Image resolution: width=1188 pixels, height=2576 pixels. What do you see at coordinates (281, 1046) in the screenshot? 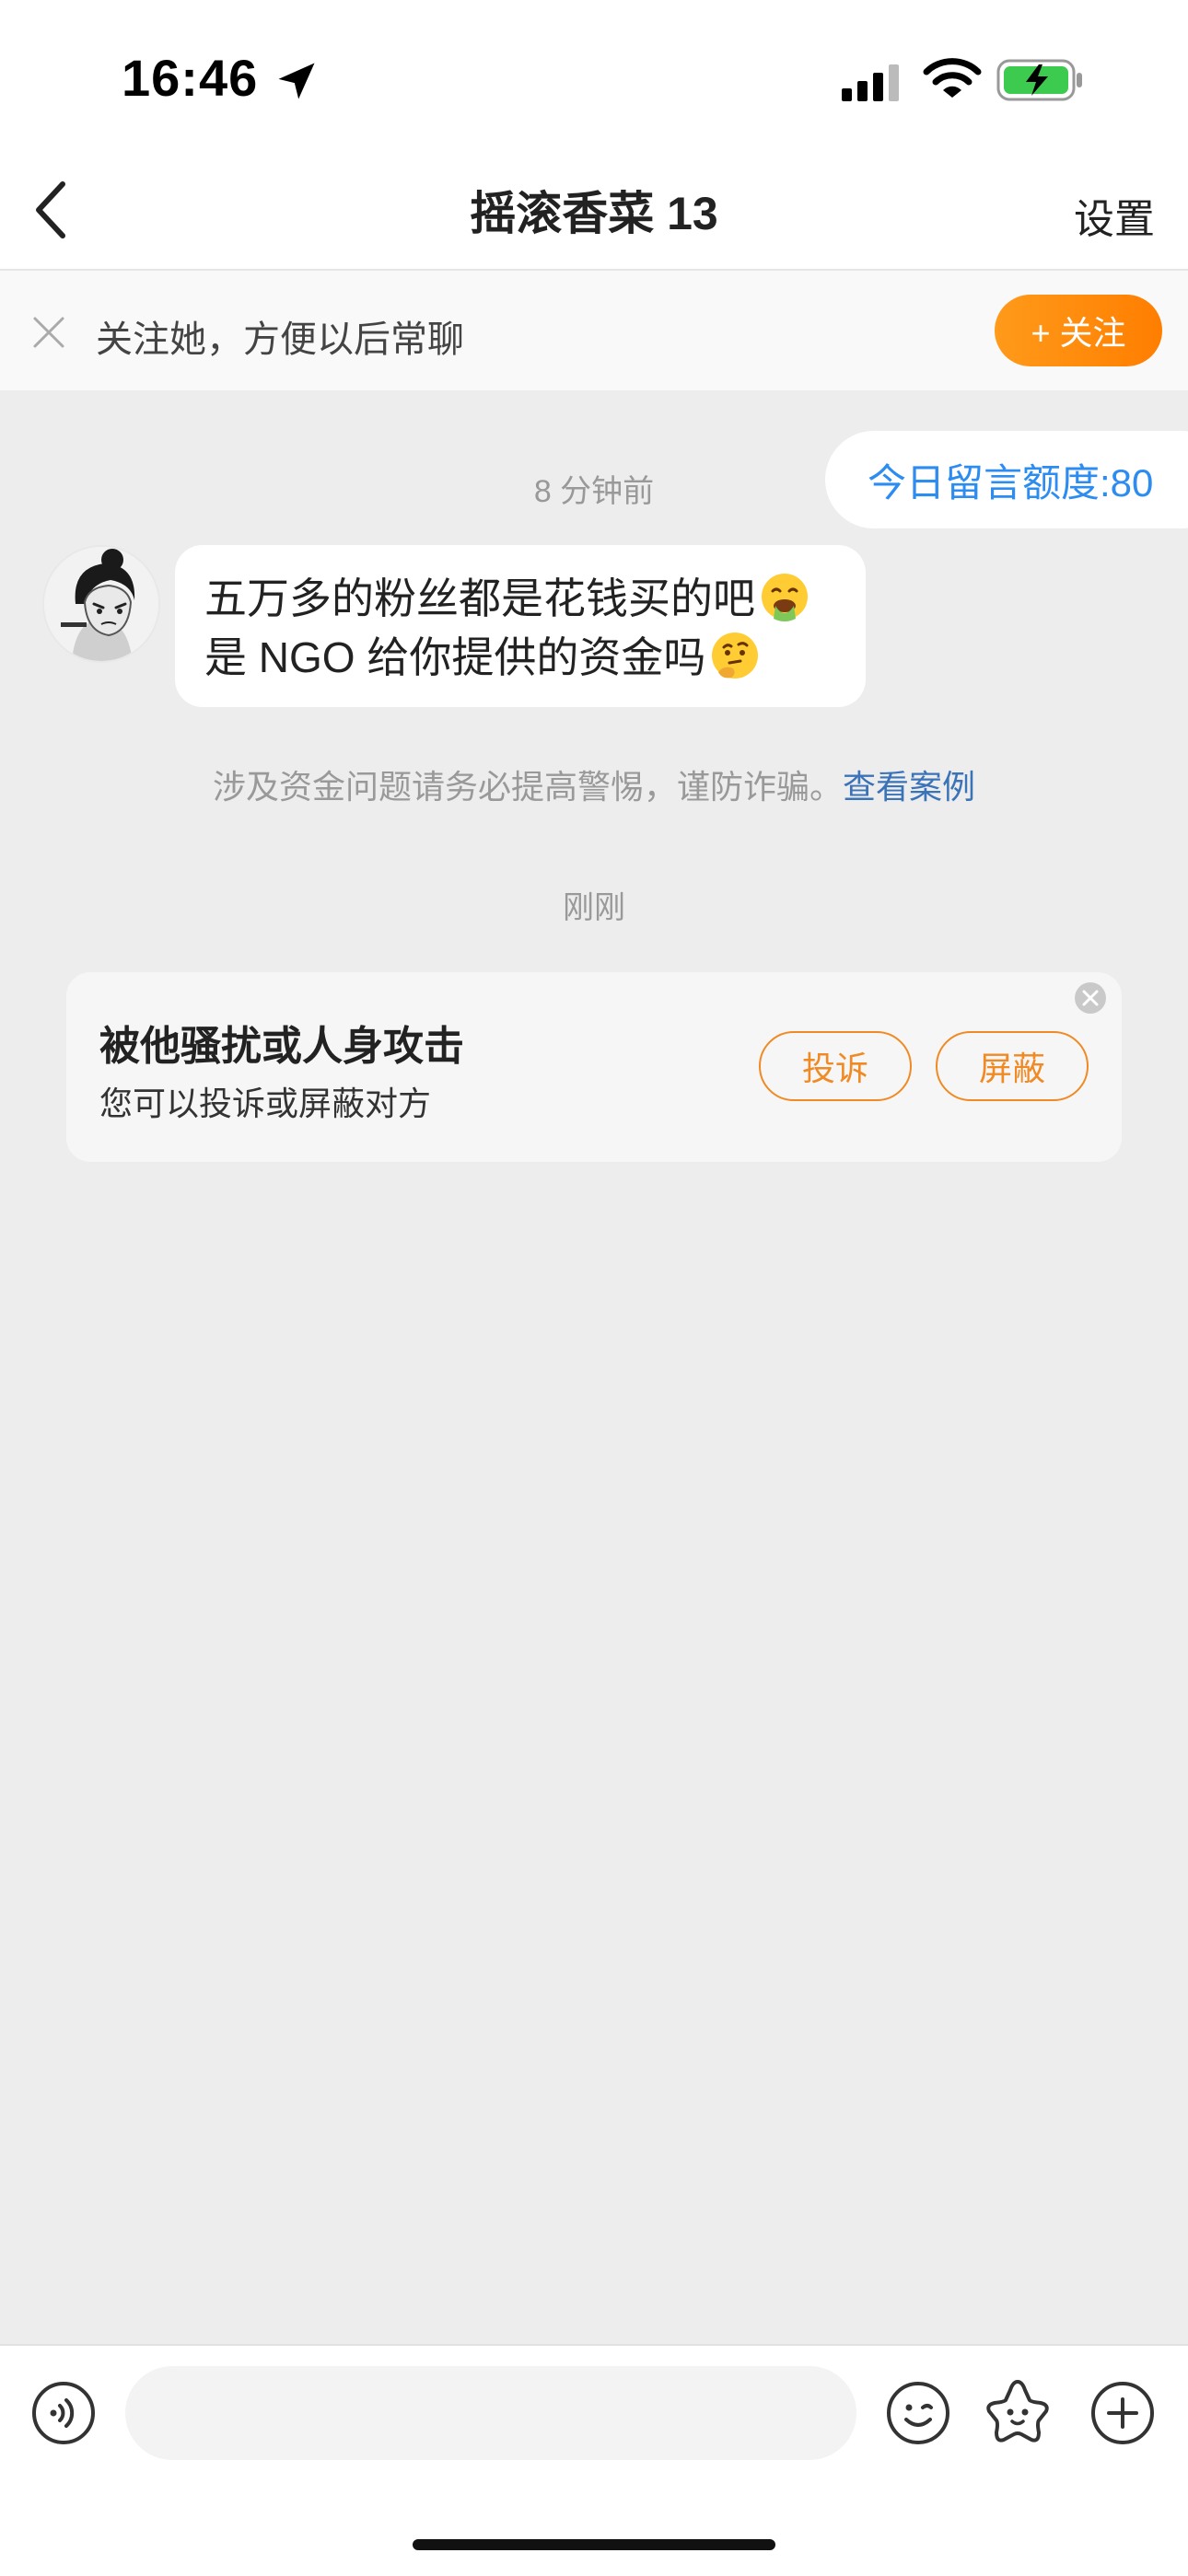
I see `card-title: 被他骚扰或人身攻击` at bounding box center [281, 1046].